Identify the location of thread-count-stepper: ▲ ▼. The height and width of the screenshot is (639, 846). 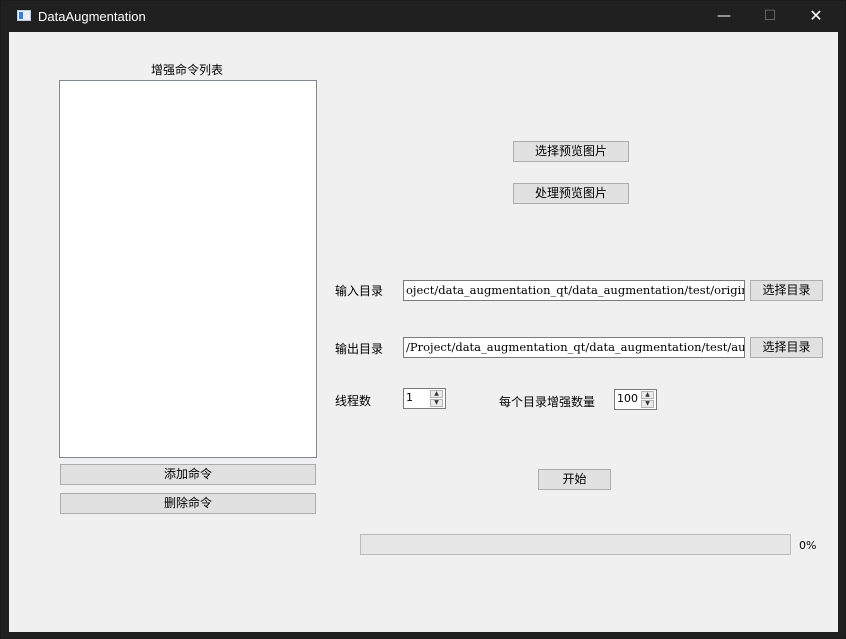
(437, 398).